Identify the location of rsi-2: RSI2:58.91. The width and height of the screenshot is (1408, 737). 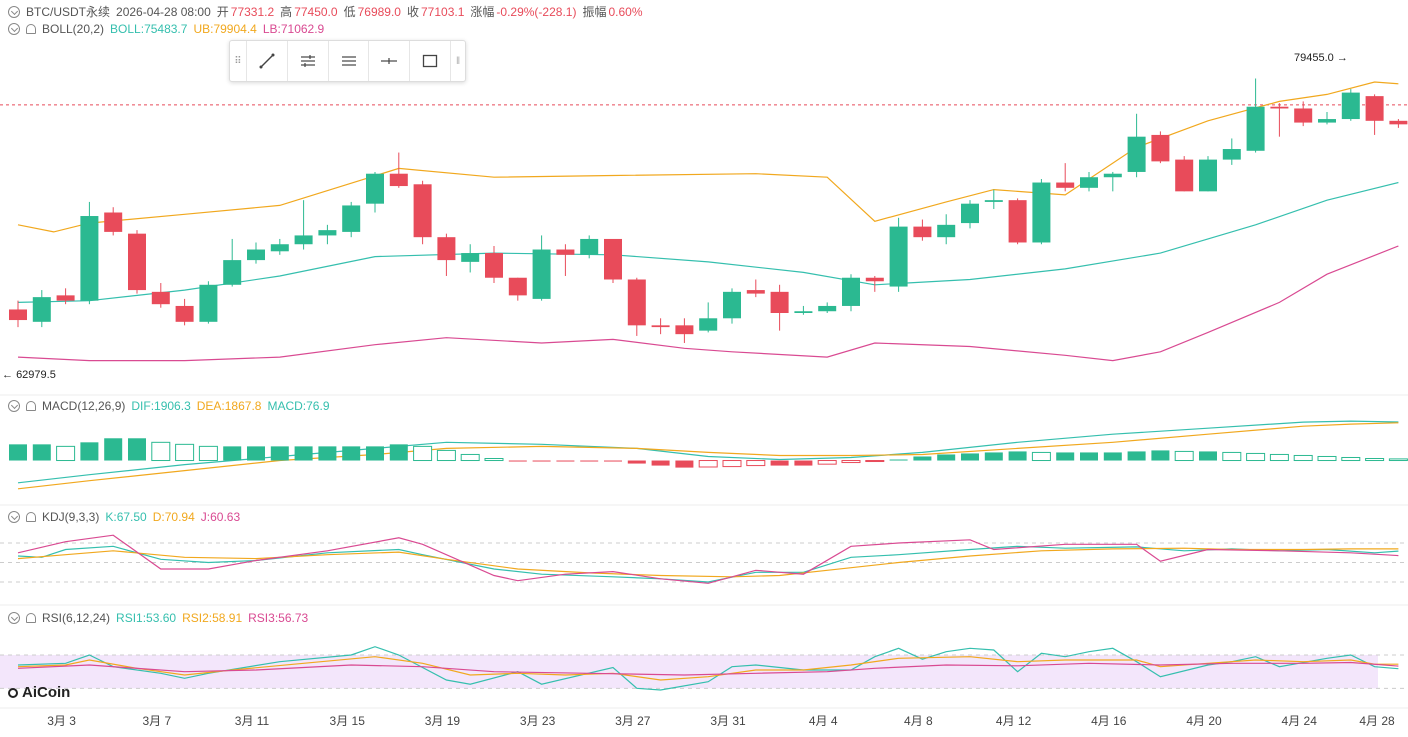
(212, 618).